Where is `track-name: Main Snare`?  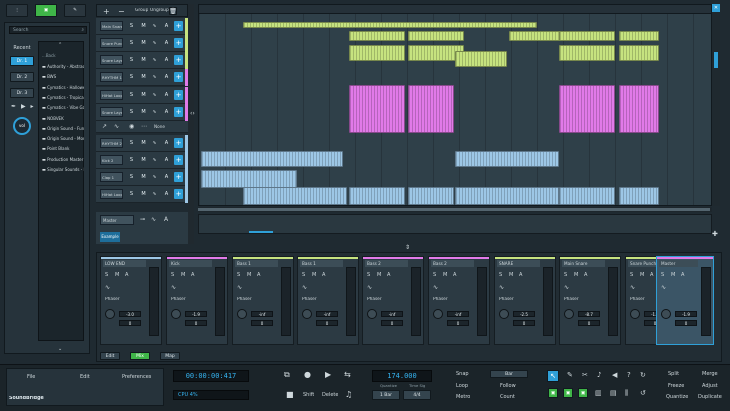 track-name: Main Snare is located at coordinates (111, 26).